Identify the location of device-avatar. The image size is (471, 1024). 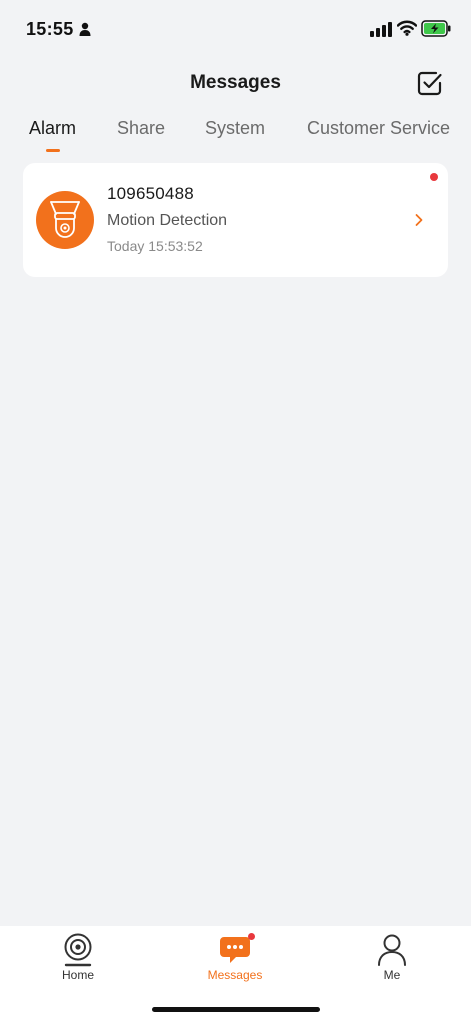
(65, 220).